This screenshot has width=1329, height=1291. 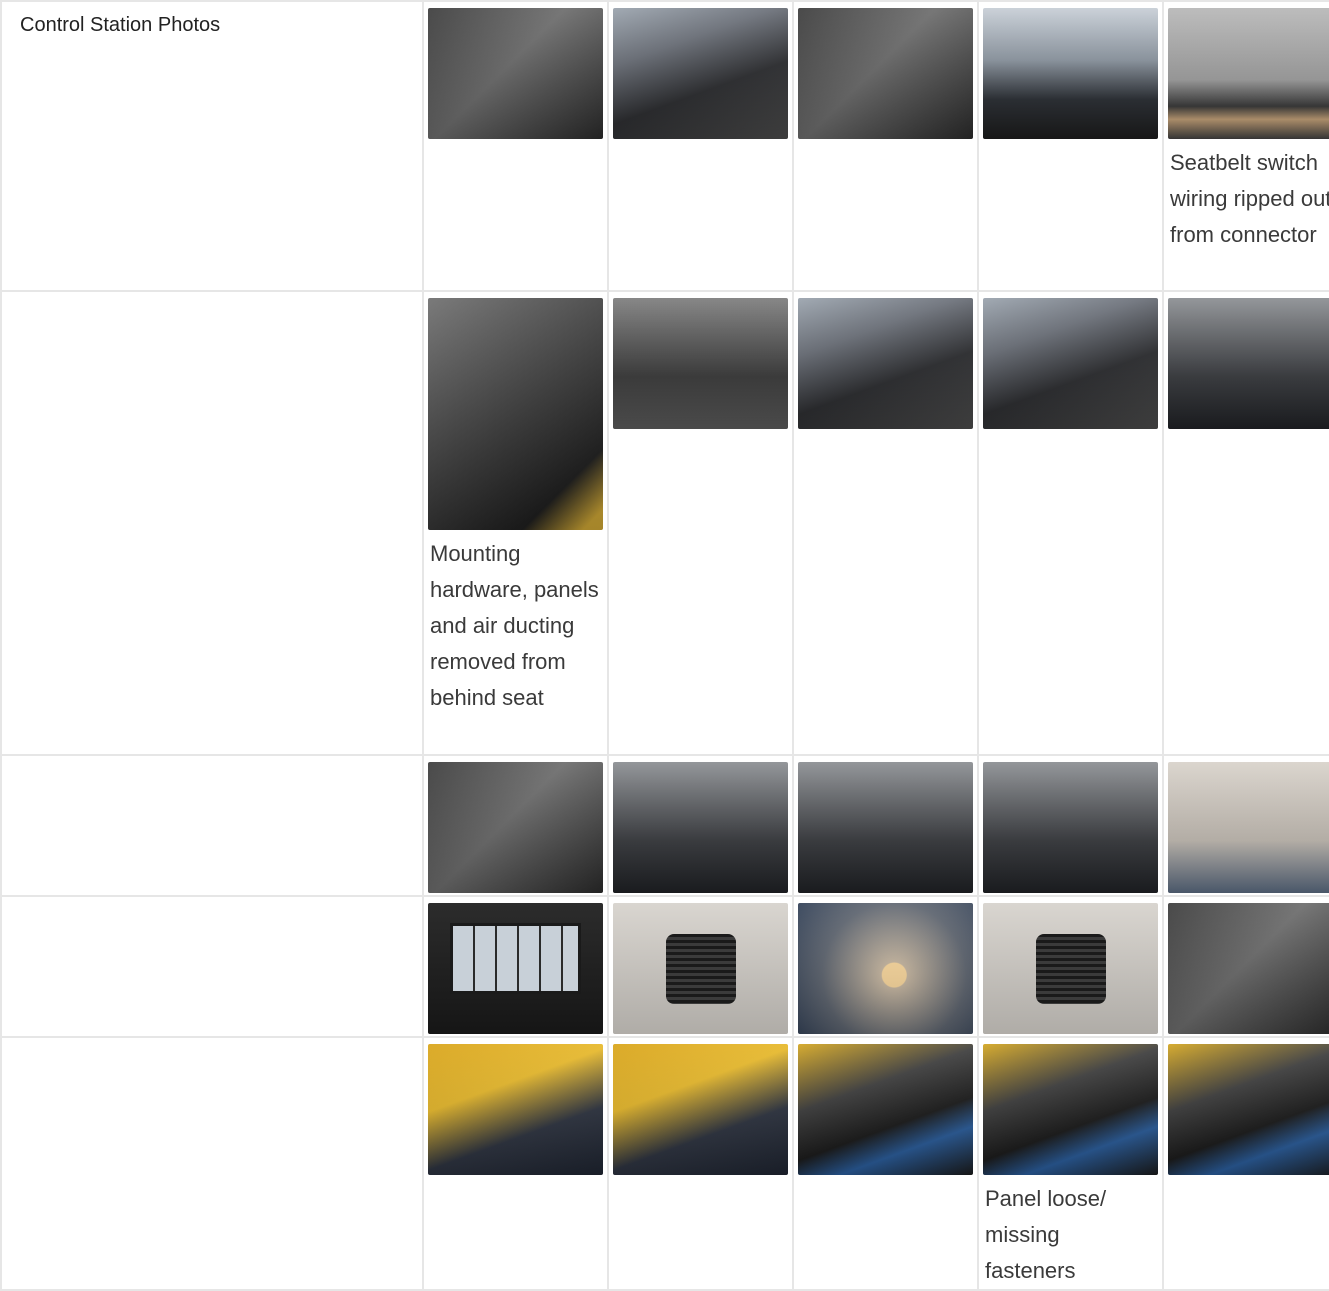 What do you see at coordinates (1070, 363) in the screenshot?
I see `control-lever-2-photo` at bounding box center [1070, 363].